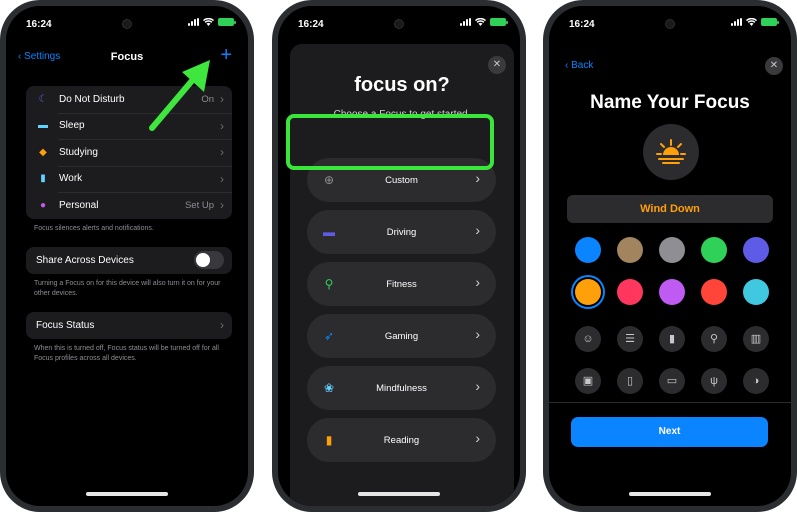 This screenshot has height=512, width=797. I want to click on smiley-icon: ☺, so click(588, 339).